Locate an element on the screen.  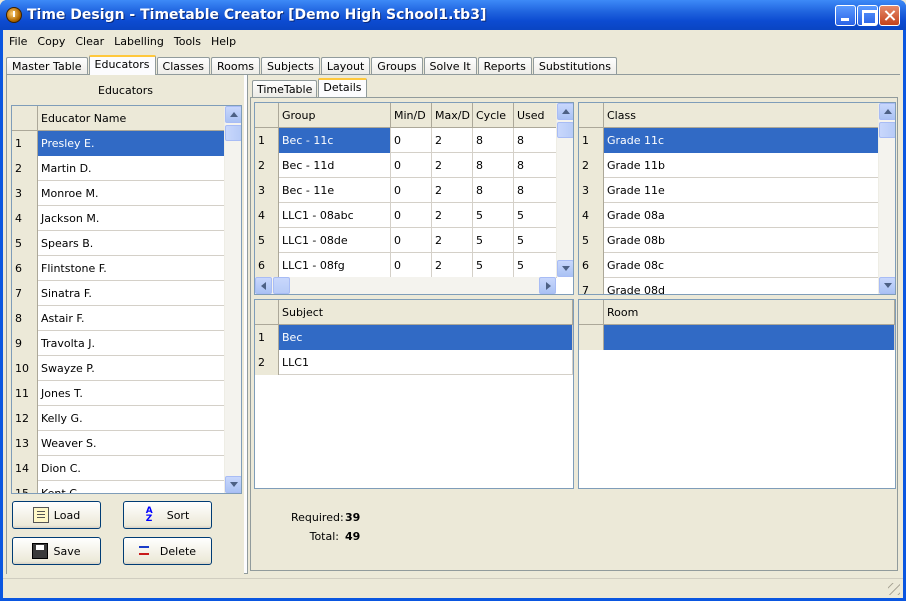
educator-name-cell: Weaver S. is located at coordinates (131, 443).